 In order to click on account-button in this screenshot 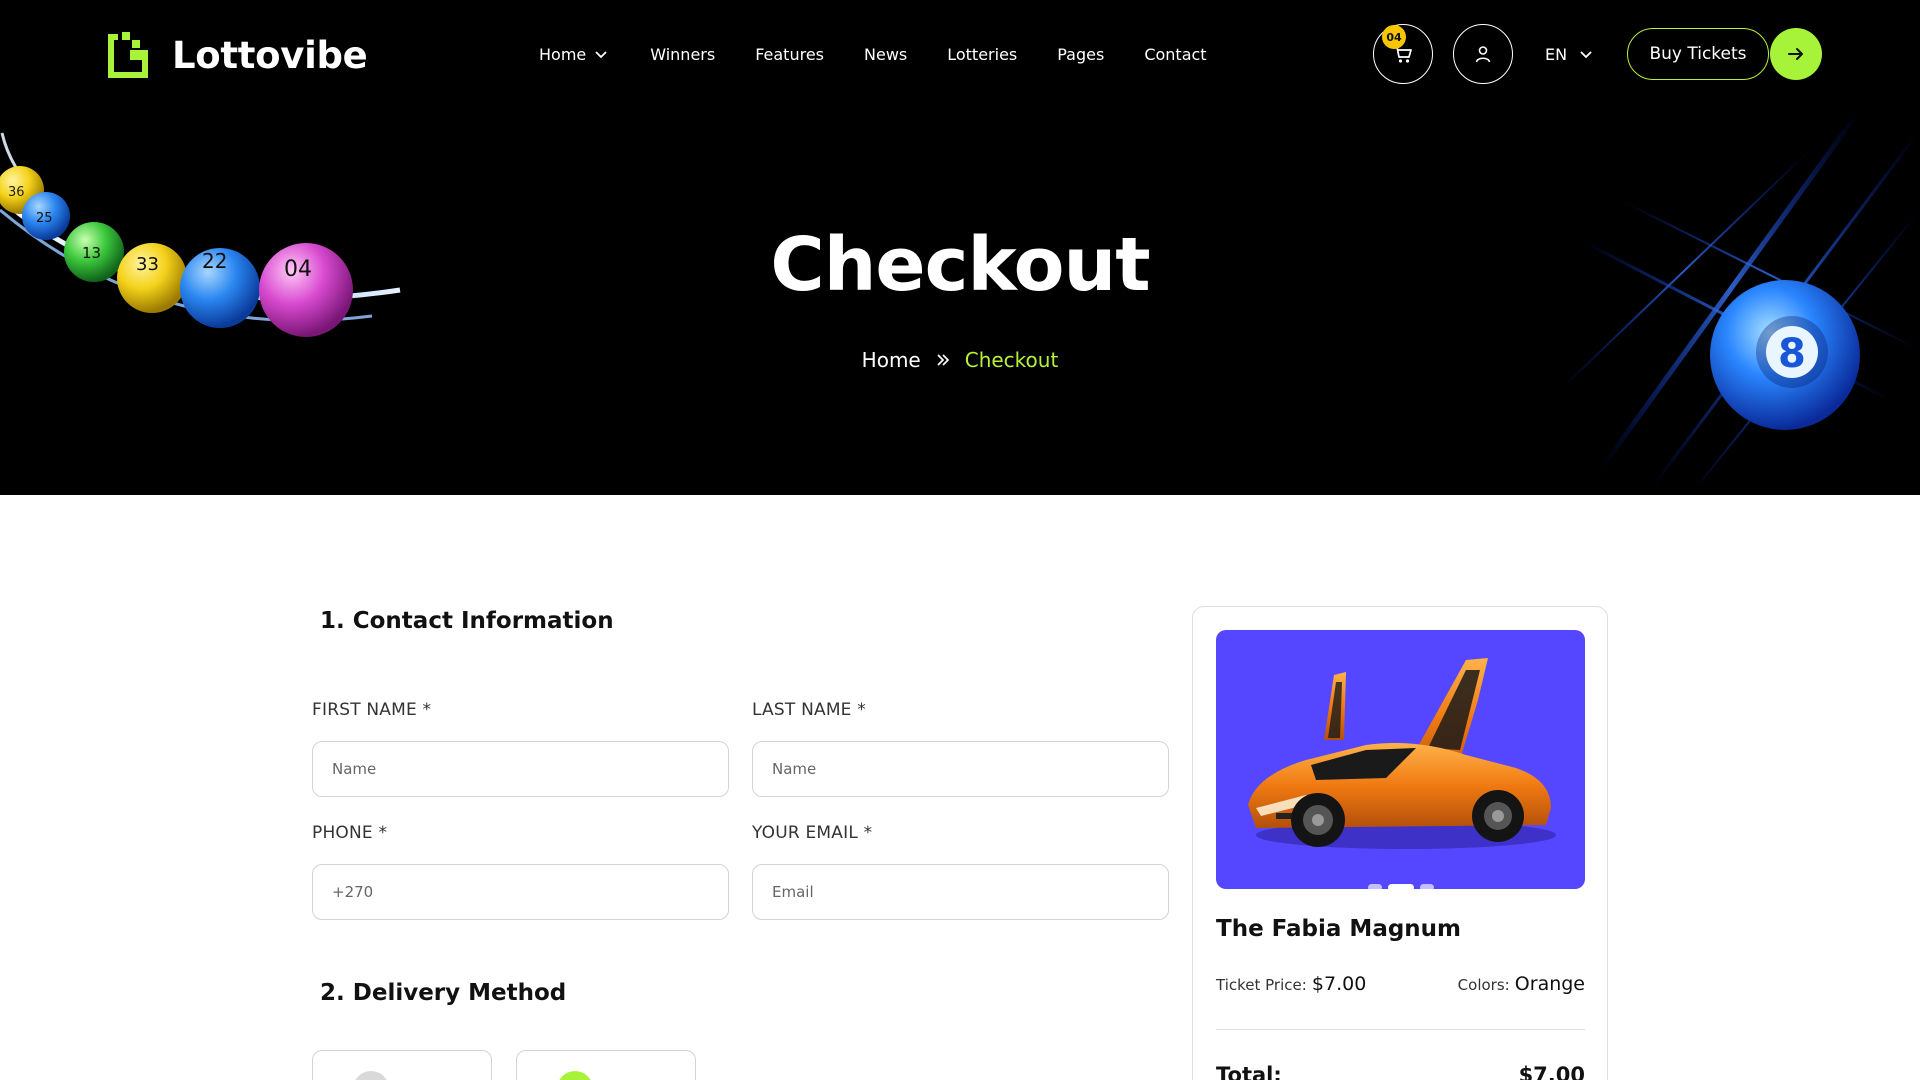, I will do `click(1483, 54)`.